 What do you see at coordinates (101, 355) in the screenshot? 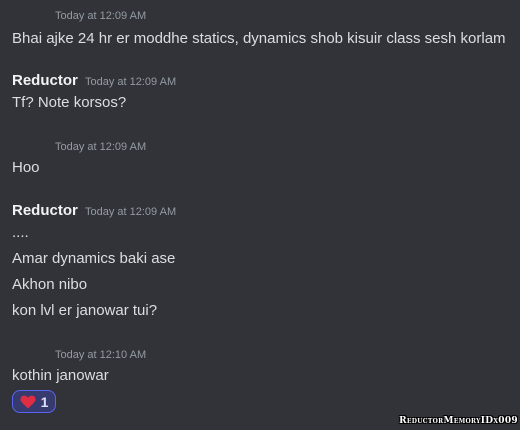
I see `message-timestamp: Today at 12:10 AM` at bounding box center [101, 355].